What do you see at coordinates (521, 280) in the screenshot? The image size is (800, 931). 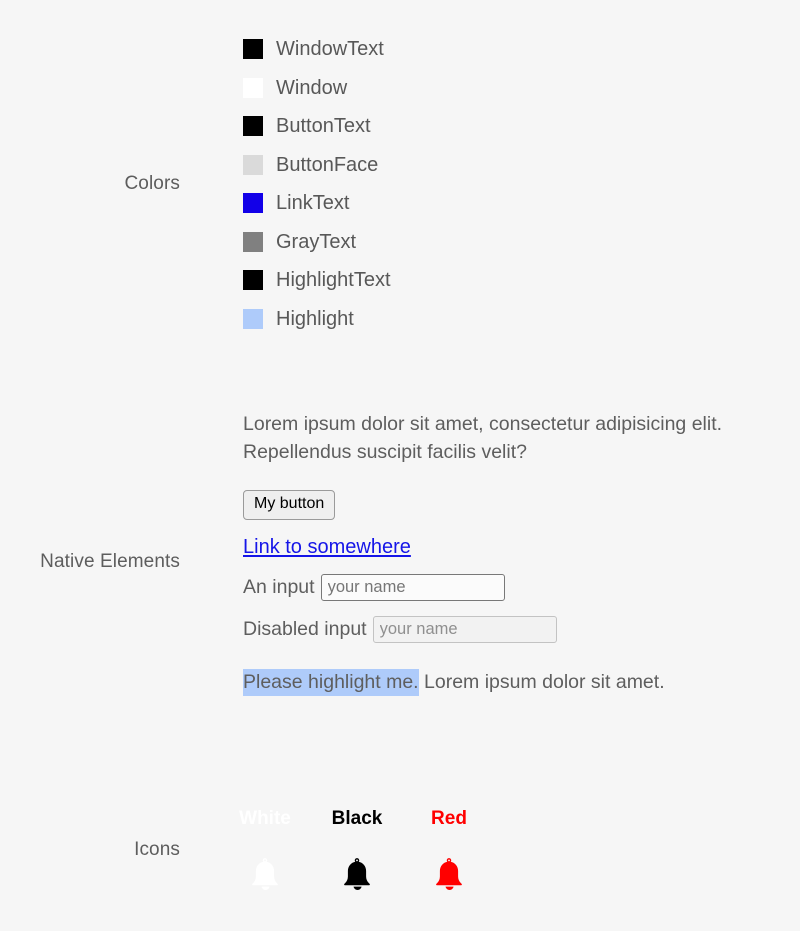 I see `color-swatch-row: HighlightText` at bounding box center [521, 280].